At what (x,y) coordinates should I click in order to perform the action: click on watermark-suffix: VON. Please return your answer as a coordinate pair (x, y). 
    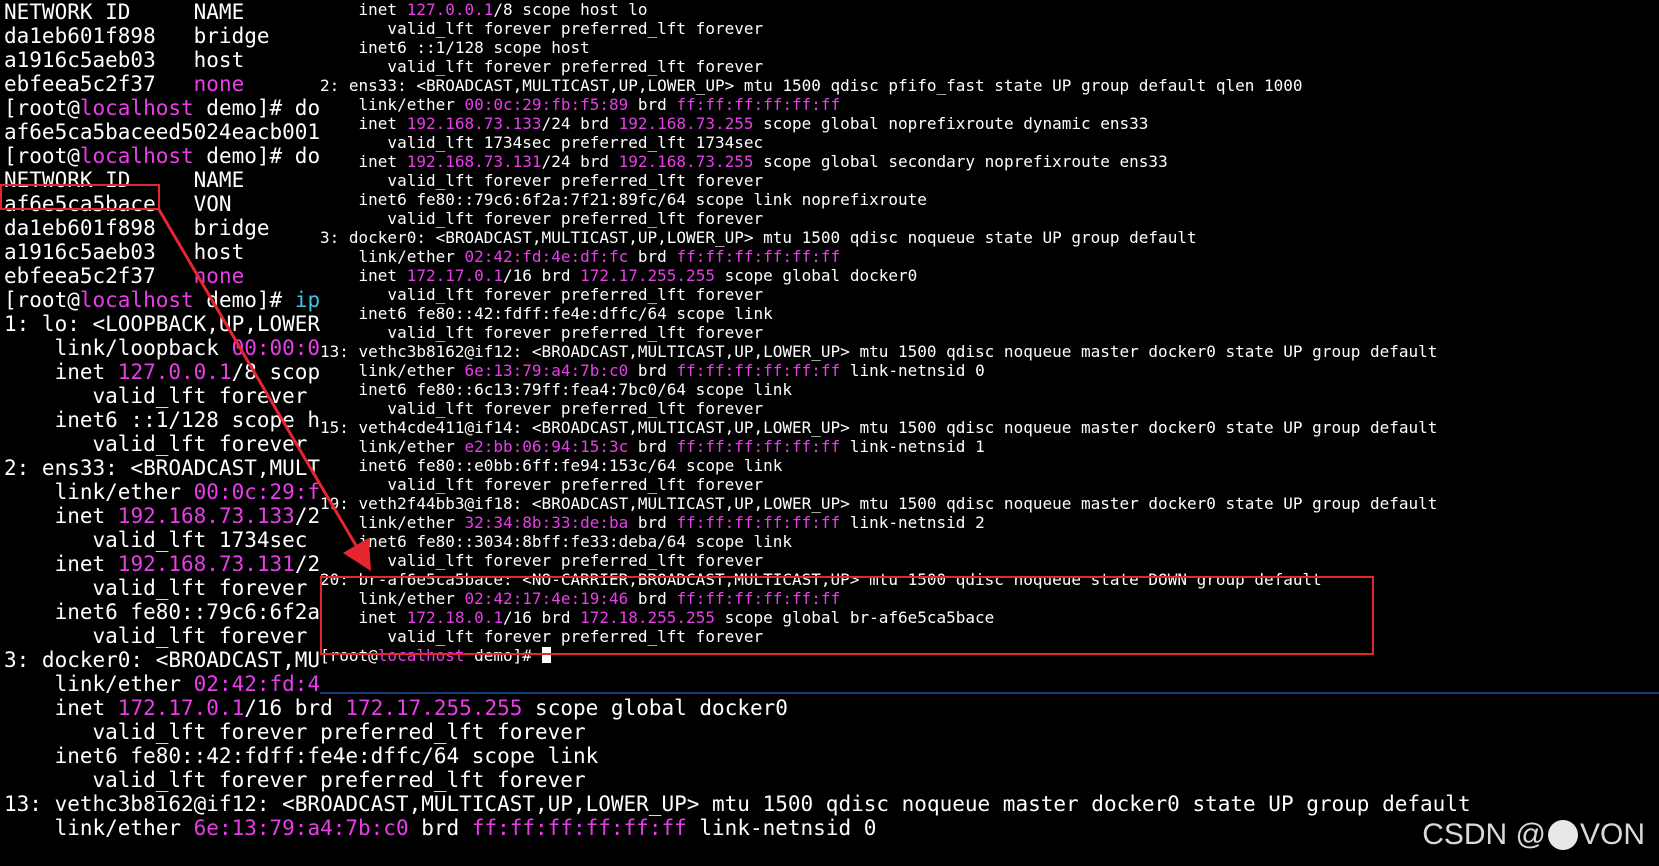
    Looking at the image, I should click on (1612, 834).